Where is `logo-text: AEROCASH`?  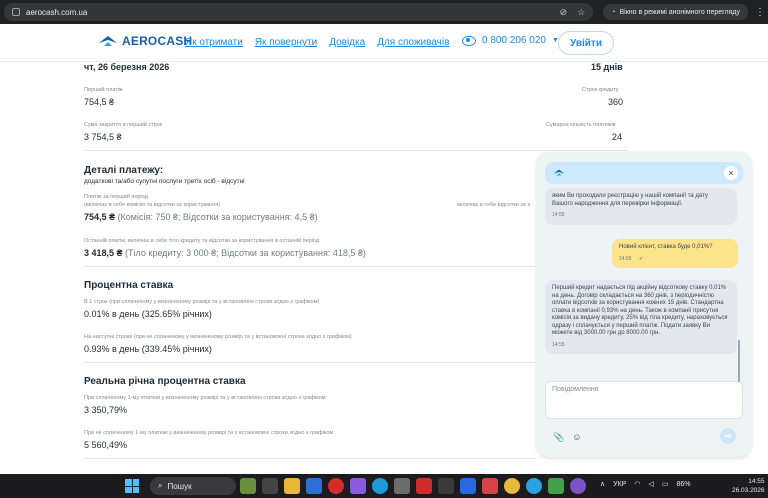
logo-text: AEROCASH is located at coordinates (157, 41).